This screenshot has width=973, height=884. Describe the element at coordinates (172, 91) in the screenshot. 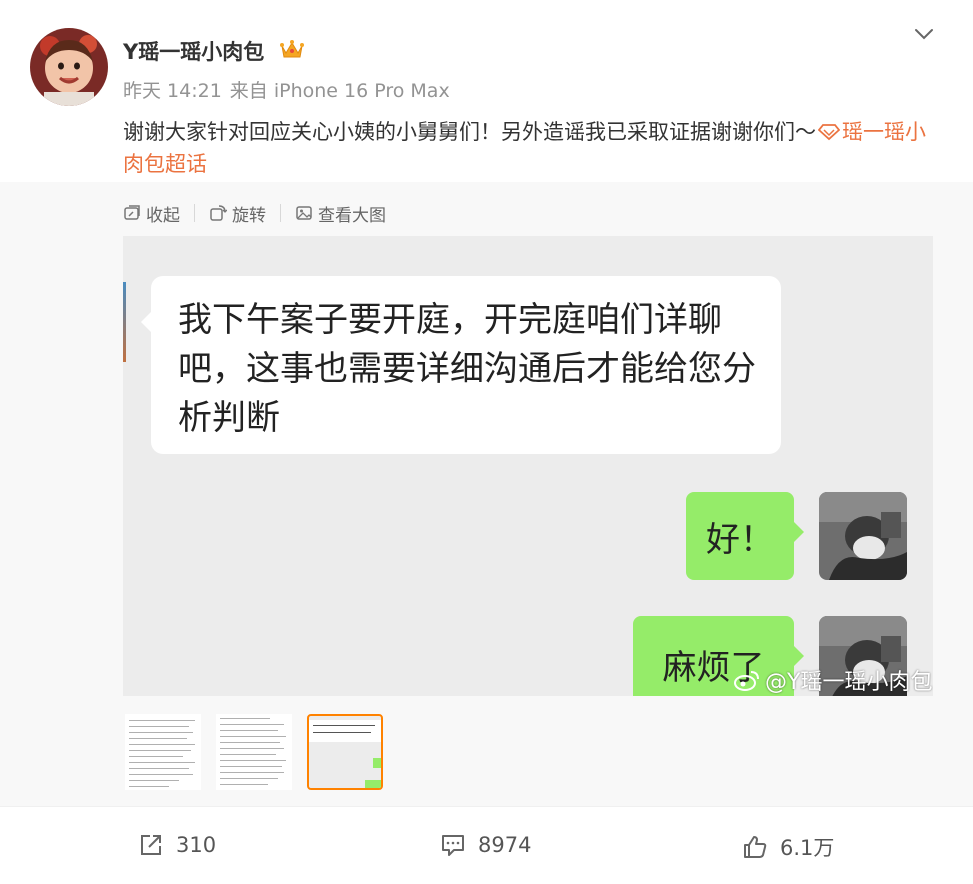

I see `post-time: 昨天 14:21` at that location.